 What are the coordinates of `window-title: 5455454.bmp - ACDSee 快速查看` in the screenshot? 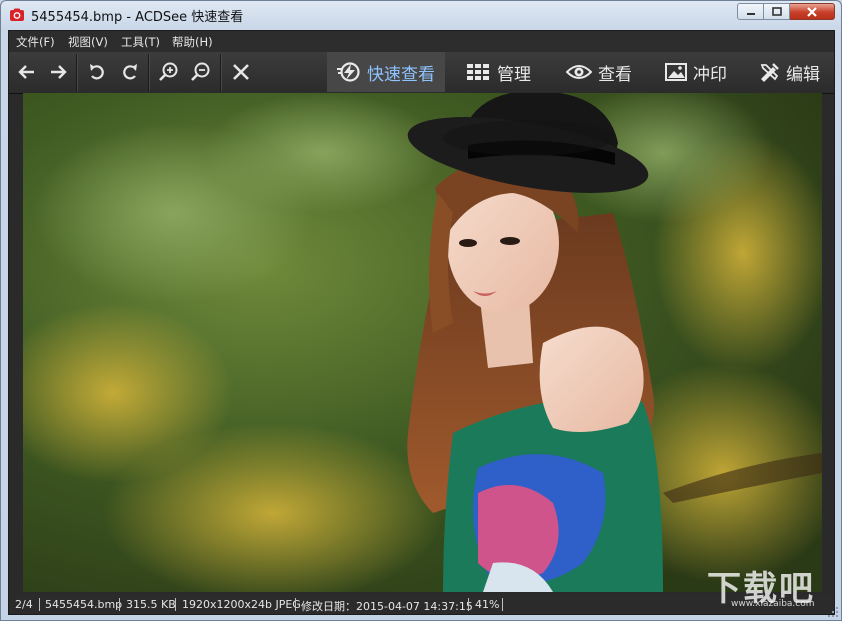 It's located at (137, 17).